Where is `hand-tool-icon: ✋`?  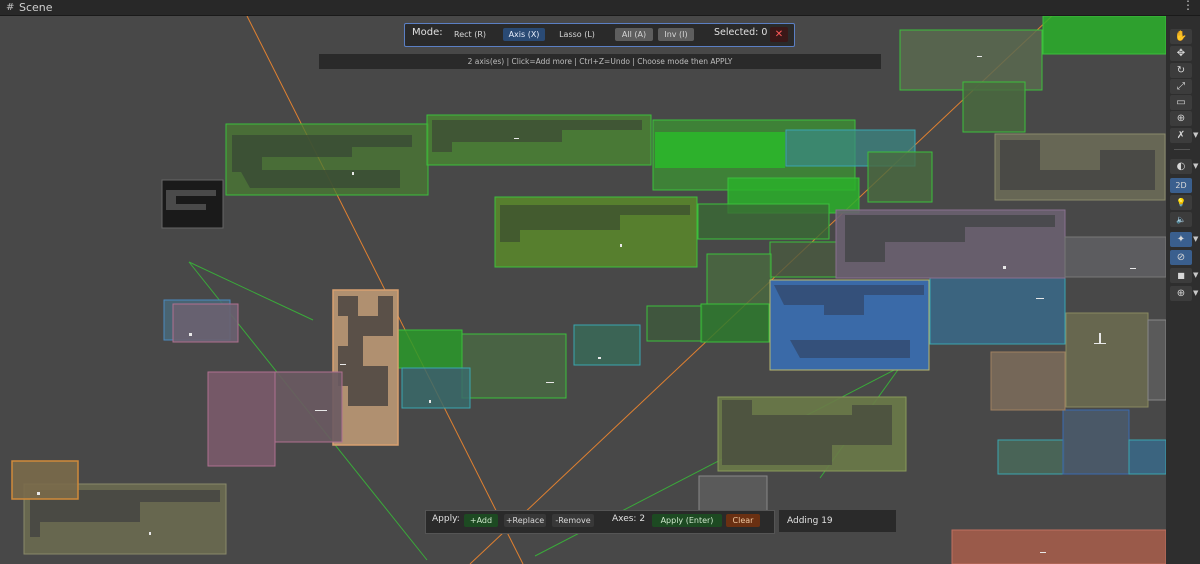
hand-tool-icon: ✋ is located at coordinates (1181, 36).